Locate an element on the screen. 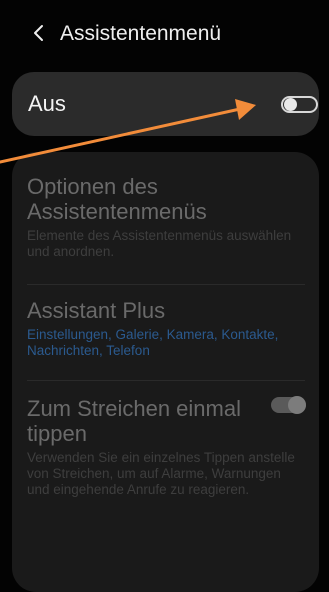 This screenshot has height=592, width=329. settings-item-title: Zum Streichen einmal tippen is located at coordinates (134, 421).